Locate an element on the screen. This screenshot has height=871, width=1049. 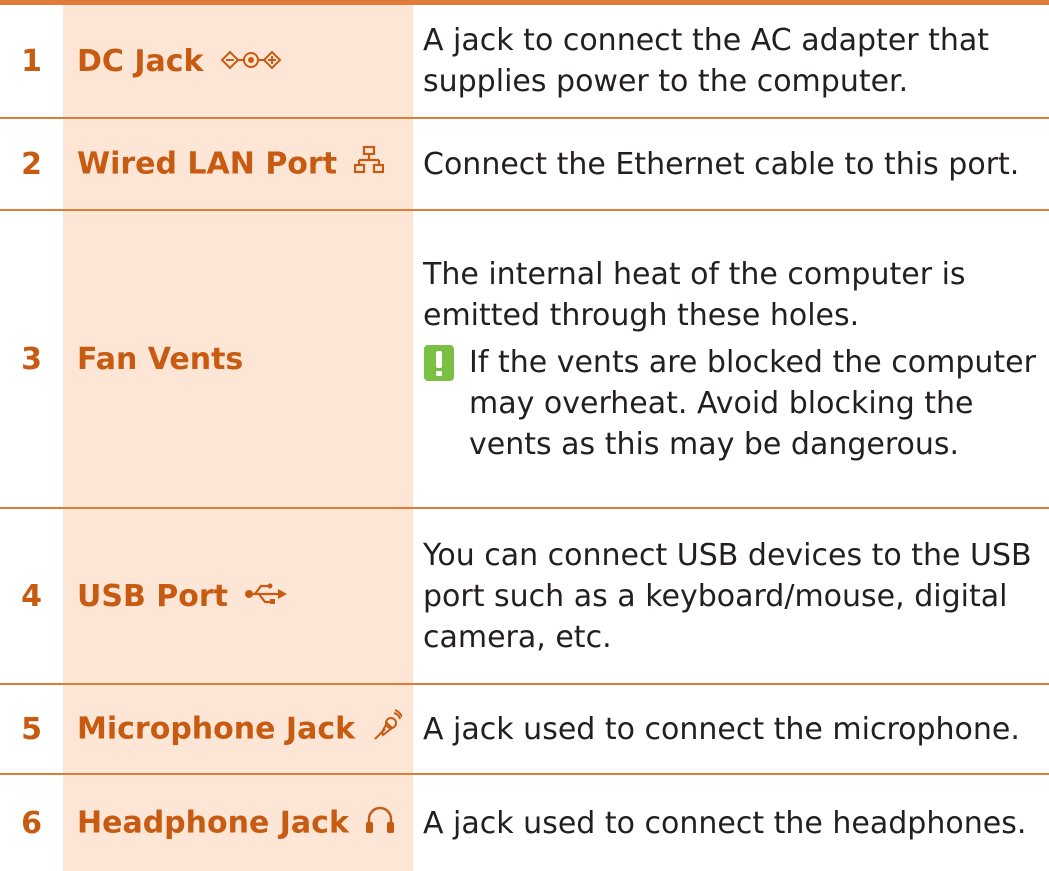
row-number: 1 is located at coordinates (31, 60).